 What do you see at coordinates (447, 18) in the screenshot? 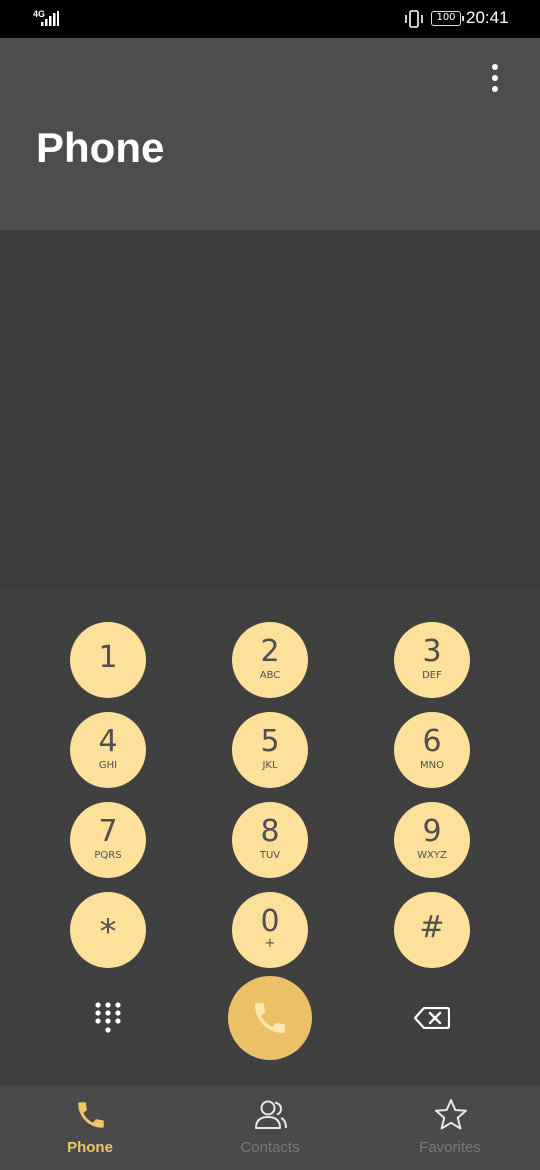
I see `battery-icon: 100` at bounding box center [447, 18].